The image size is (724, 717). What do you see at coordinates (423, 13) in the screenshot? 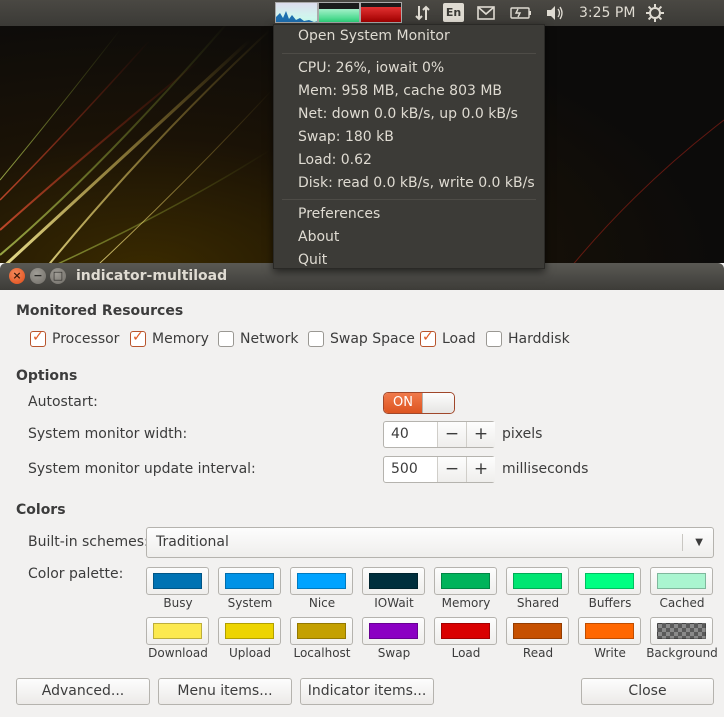
I see `network-arrows-icon` at bounding box center [423, 13].